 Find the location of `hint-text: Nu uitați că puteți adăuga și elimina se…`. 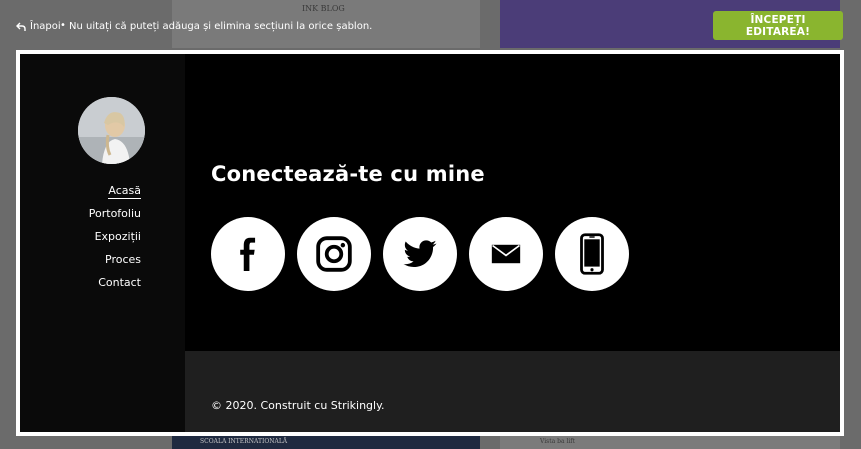

hint-text: Nu uitați că puteți adăuga și elimina se… is located at coordinates (221, 26).